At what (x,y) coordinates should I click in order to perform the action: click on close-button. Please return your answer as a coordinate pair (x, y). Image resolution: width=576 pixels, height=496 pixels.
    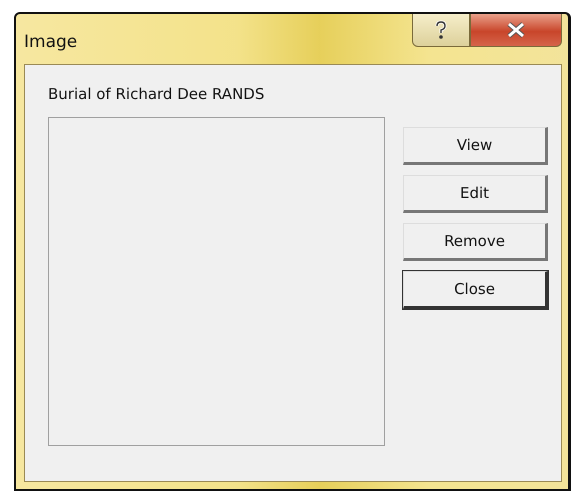
    Looking at the image, I should click on (516, 30).